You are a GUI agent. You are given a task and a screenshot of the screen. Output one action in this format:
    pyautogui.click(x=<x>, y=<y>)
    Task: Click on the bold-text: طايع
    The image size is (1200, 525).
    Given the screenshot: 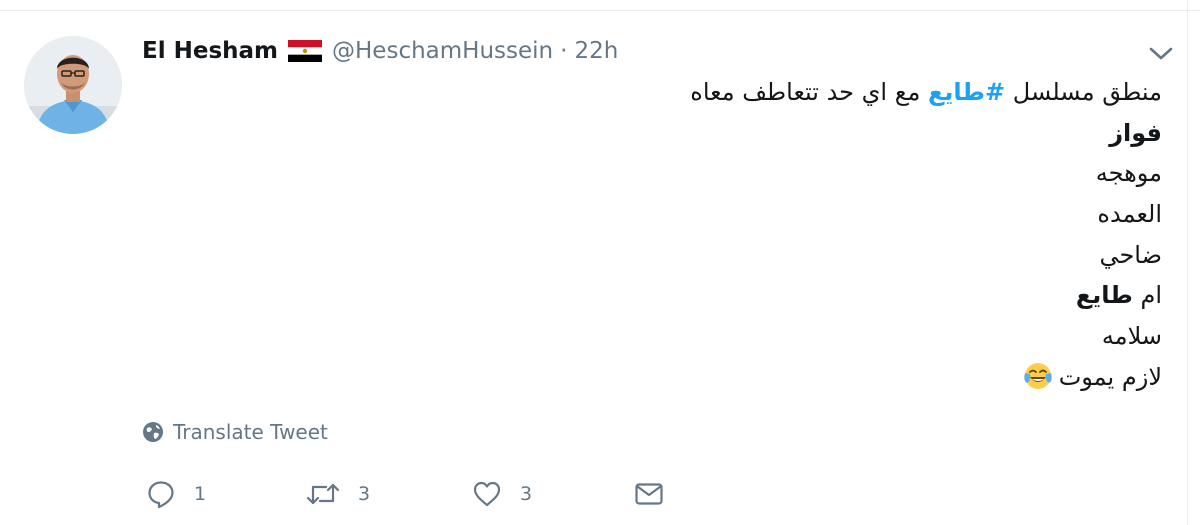 What is the action you would take?
    pyautogui.click(x=1104, y=295)
    